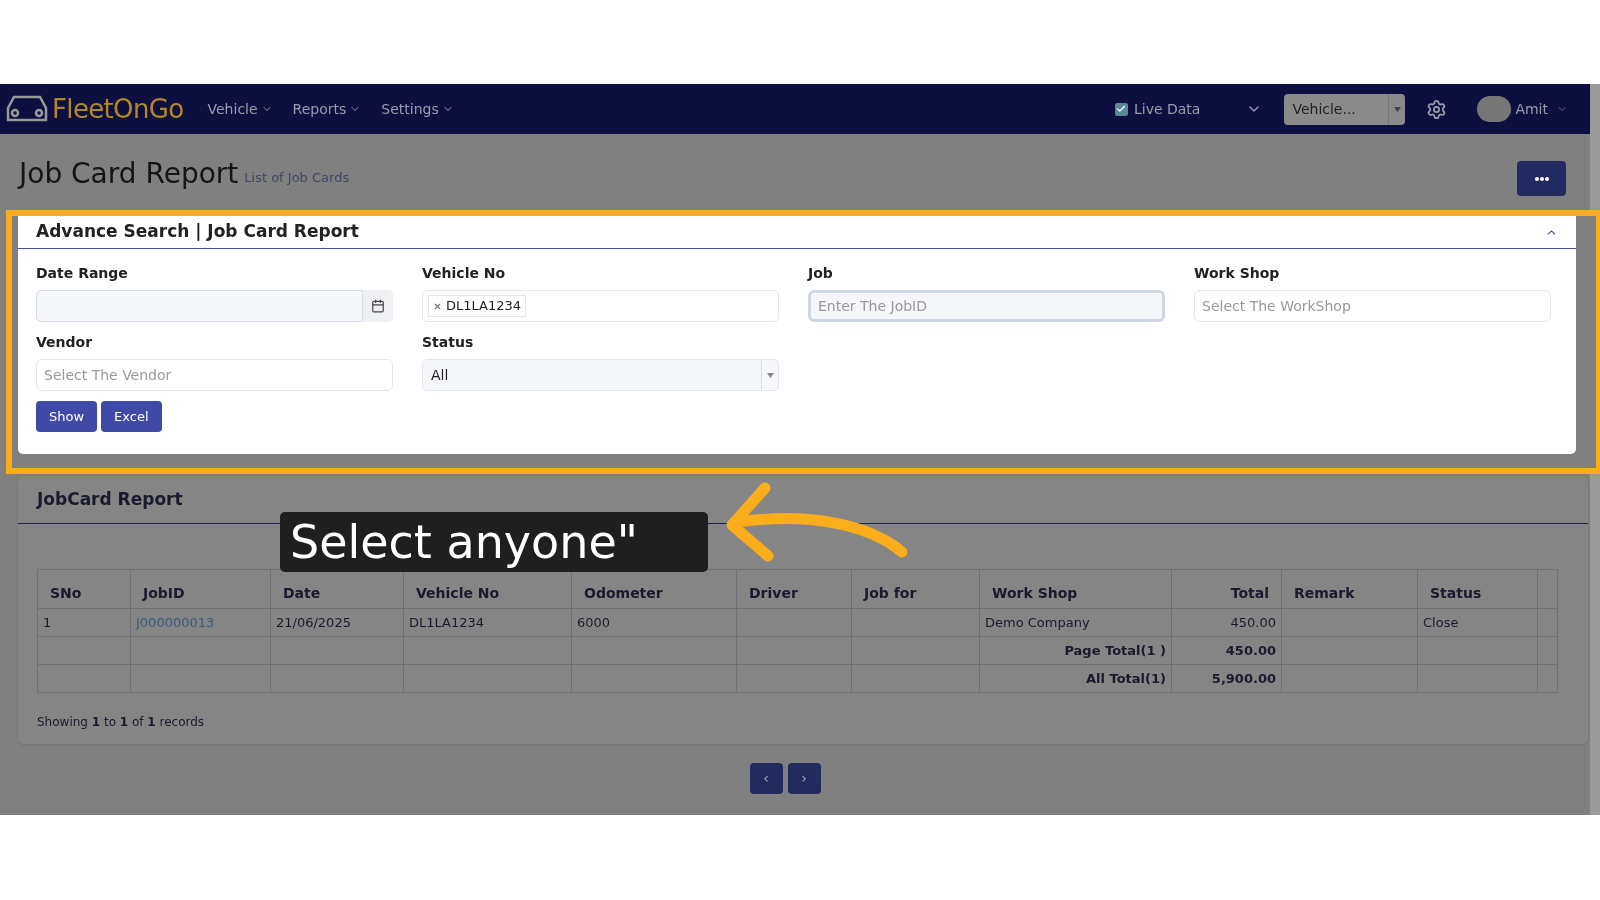 The width and height of the screenshot is (1600, 900). Describe the element at coordinates (1349, 589) in the screenshot. I see `column-header: Remark` at that location.